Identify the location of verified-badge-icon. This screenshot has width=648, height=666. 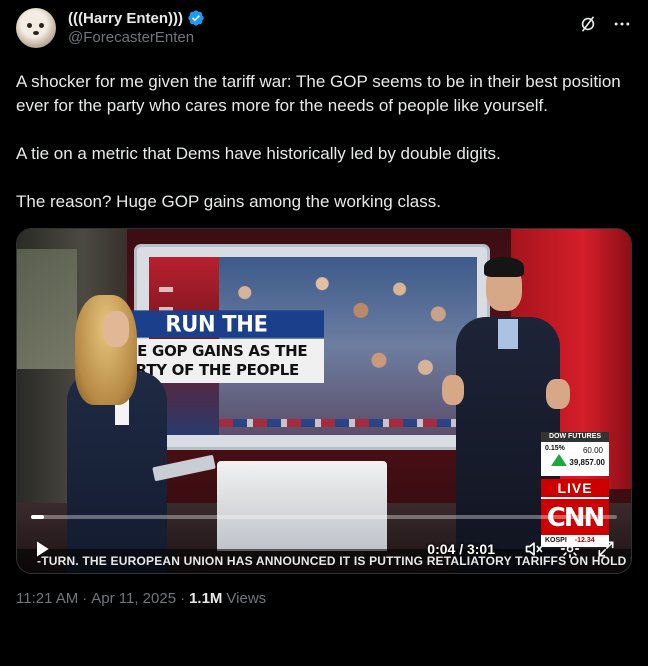
(196, 18).